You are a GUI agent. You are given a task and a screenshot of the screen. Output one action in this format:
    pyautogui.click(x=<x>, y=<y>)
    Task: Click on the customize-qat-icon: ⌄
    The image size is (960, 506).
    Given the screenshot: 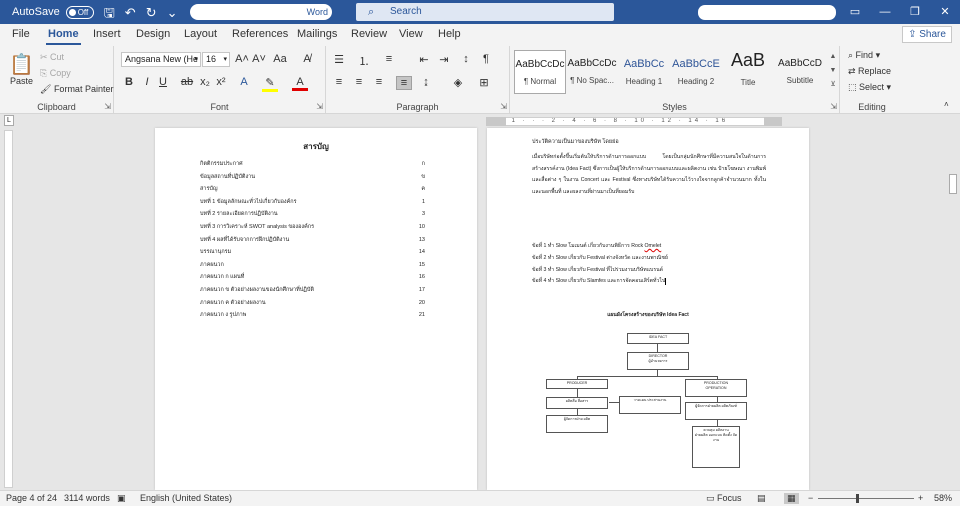 What is the action you would take?
    pyautogui.click(x=172, y=12)
    